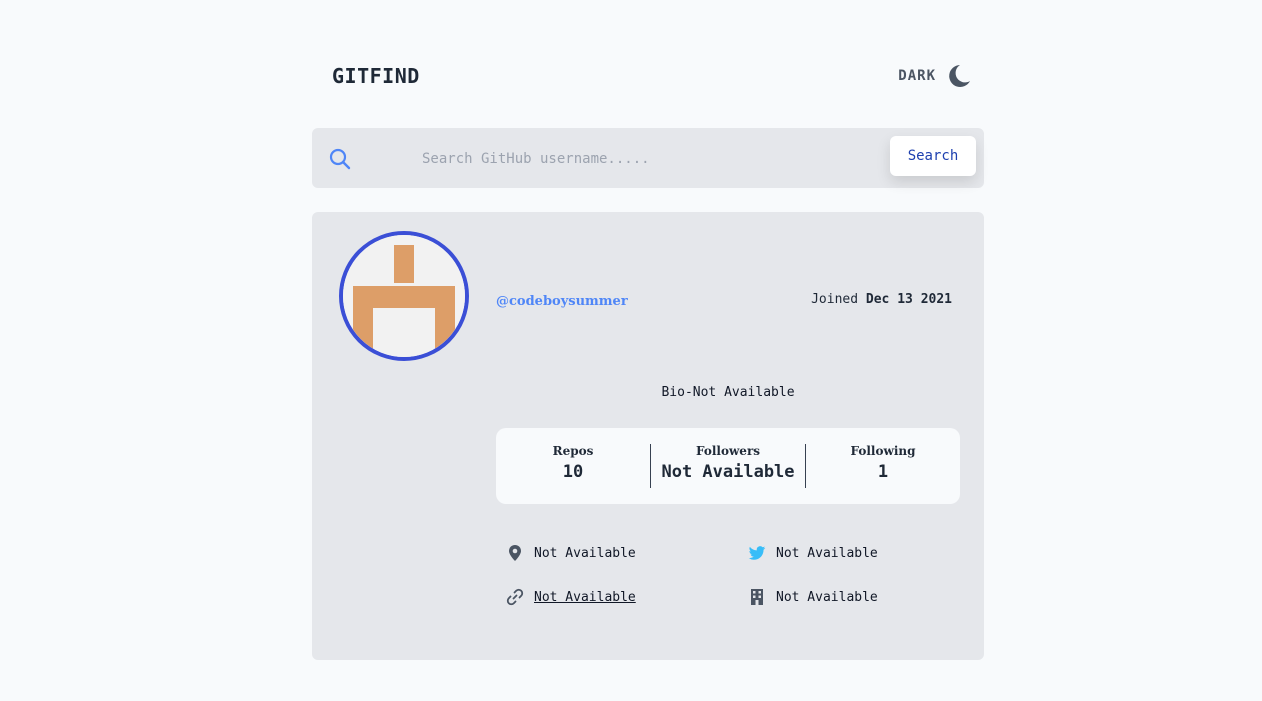 The height and width of the screenshot is (701, 1262). I want to click on stat-value: 10, so click(573, 472).